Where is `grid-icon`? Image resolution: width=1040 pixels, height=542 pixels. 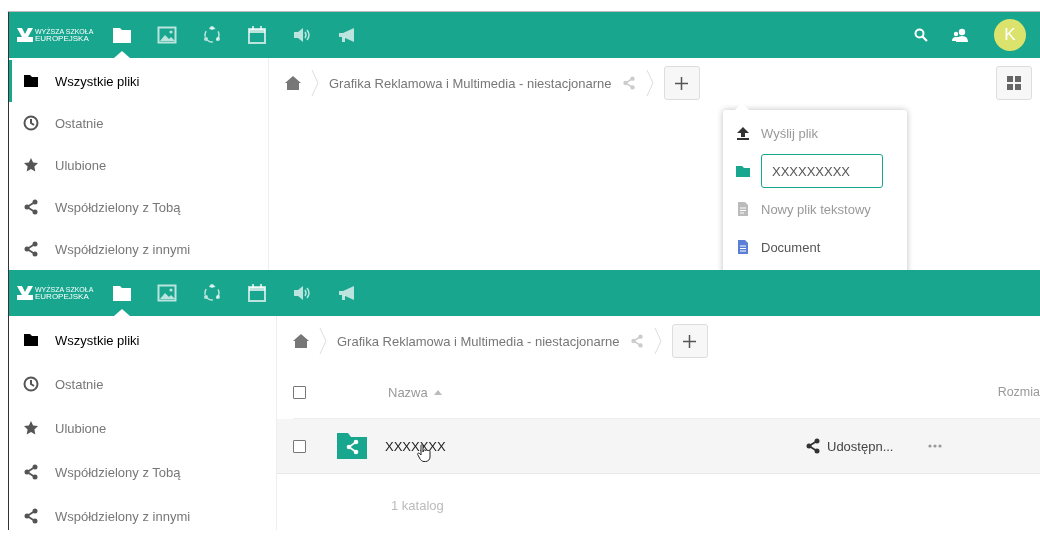 grid-icon is located at coordinates (1014, 83).